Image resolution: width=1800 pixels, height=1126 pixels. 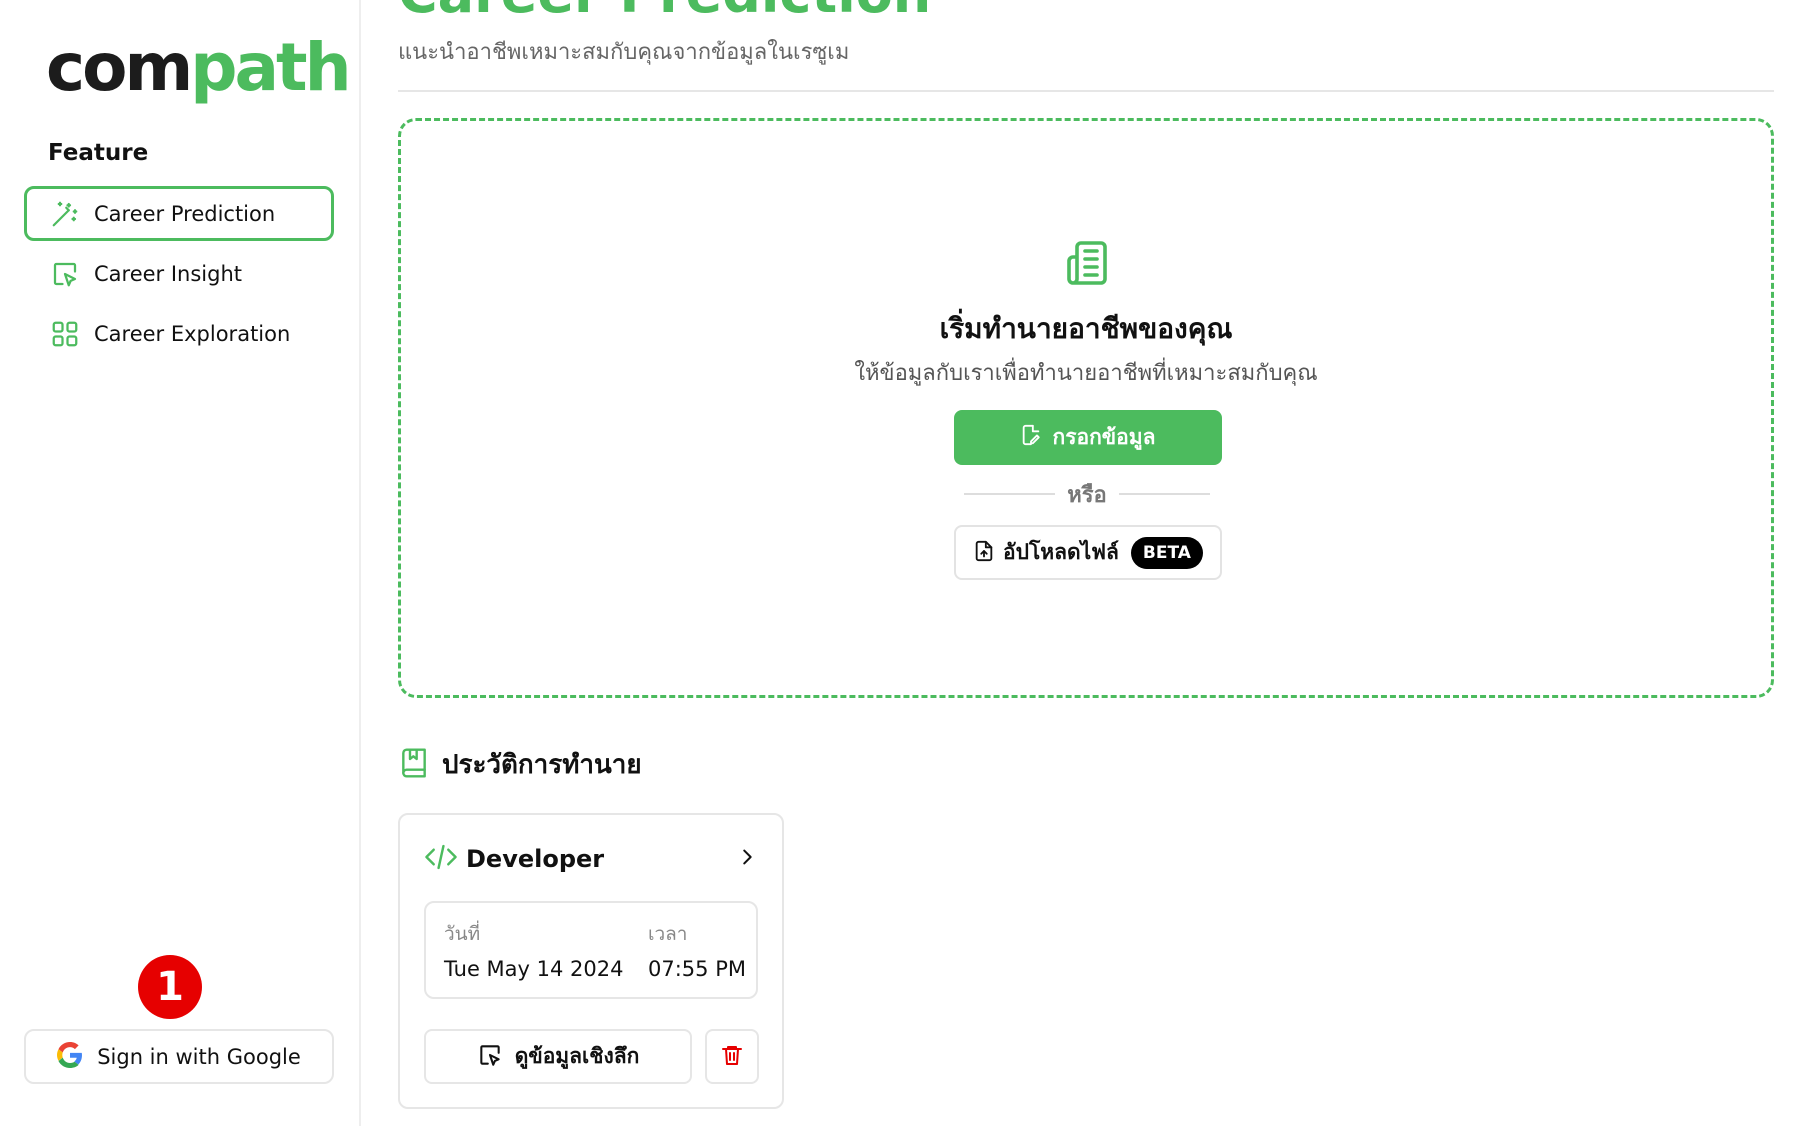 I want to click on feature-section-label: Feature, so click(x=98, y=153).